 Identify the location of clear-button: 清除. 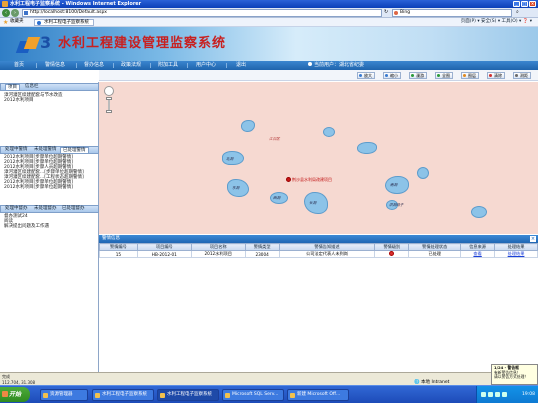
(496, 75).